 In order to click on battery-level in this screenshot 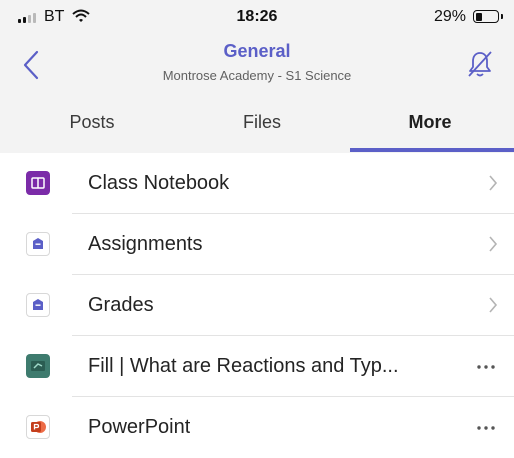, I will do `click(478, 16)`.